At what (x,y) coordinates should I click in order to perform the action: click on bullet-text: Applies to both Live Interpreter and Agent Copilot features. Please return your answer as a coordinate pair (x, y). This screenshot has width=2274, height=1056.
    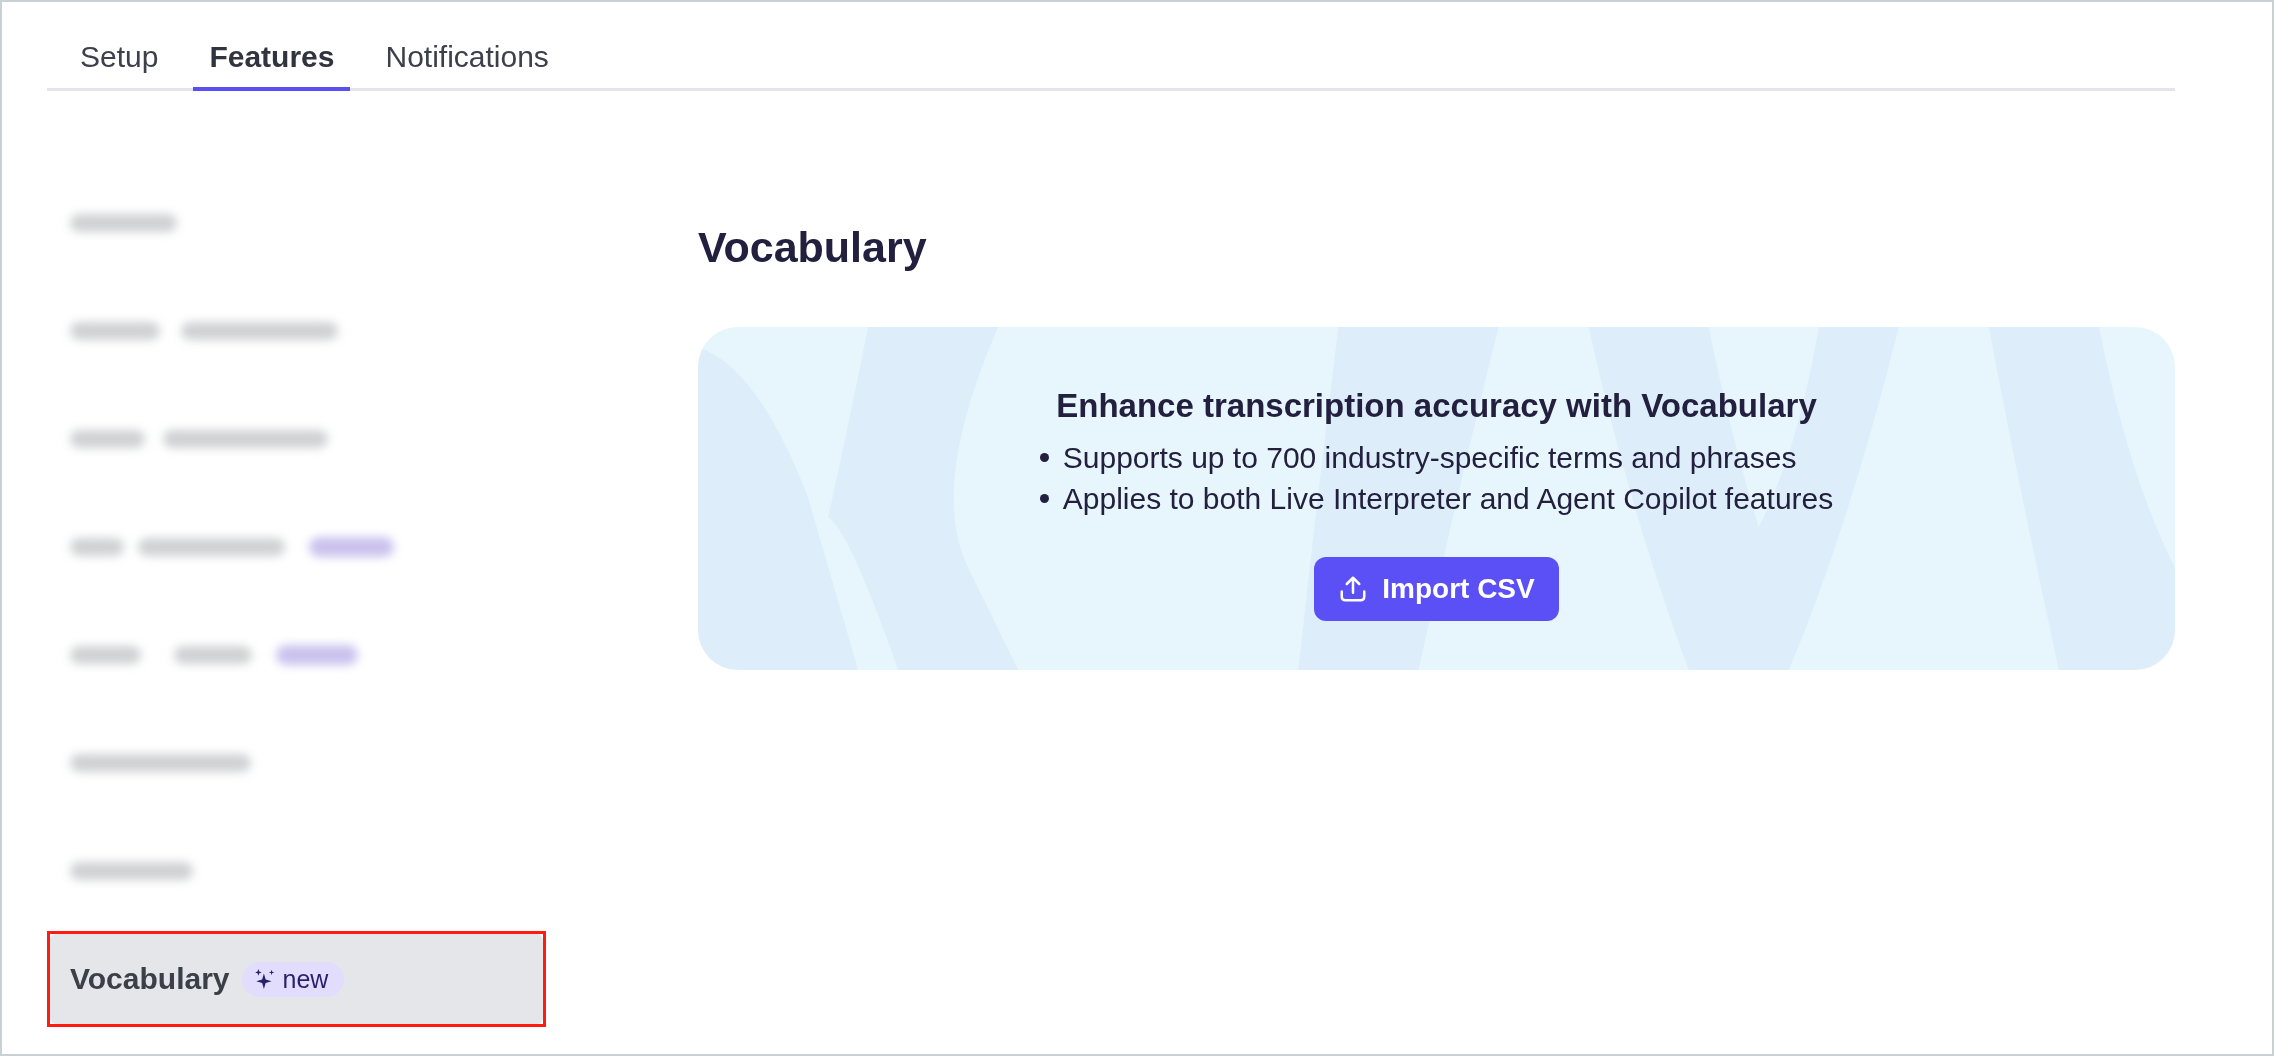
    Looking at the image, I should click on (1448, 499).